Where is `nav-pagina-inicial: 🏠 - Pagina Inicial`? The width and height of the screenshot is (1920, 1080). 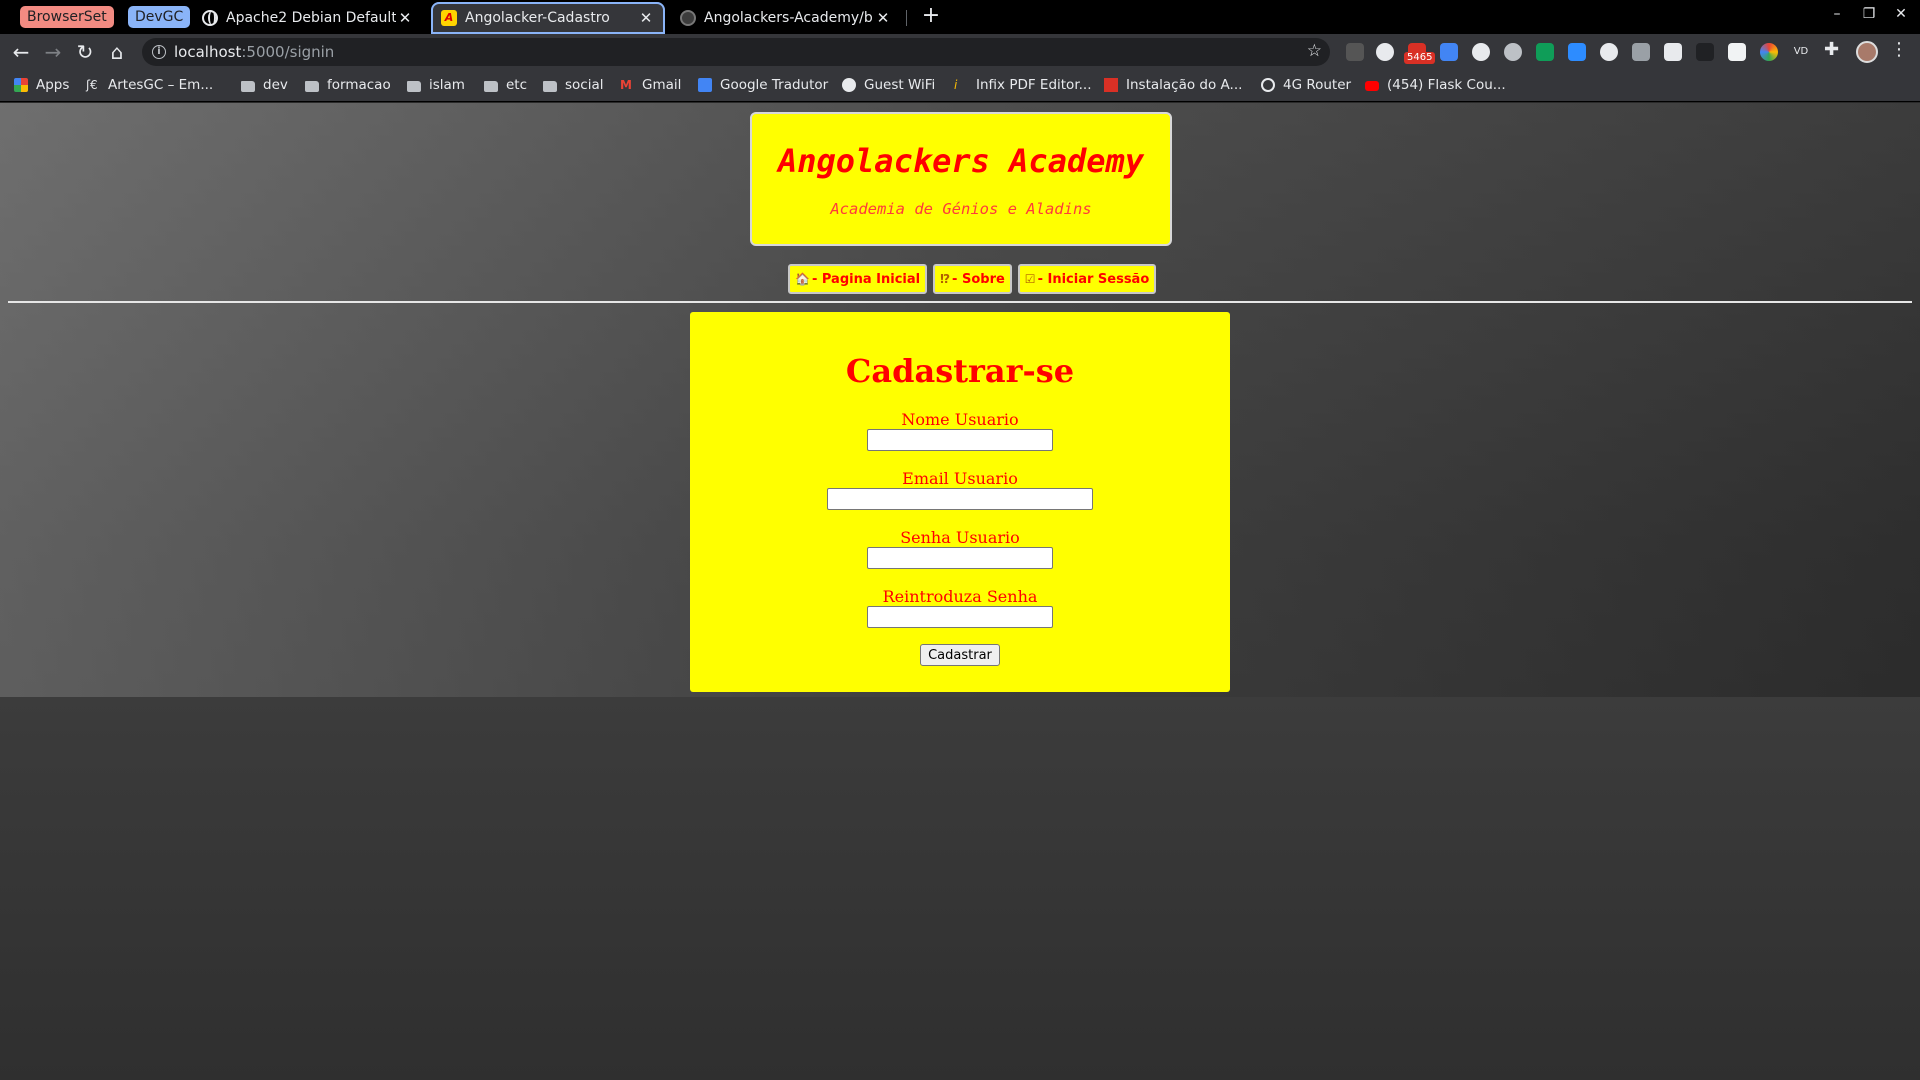
nav-pagina-inicial: 🏠 - Pagina Inicial is located at coordinates (858, 279).